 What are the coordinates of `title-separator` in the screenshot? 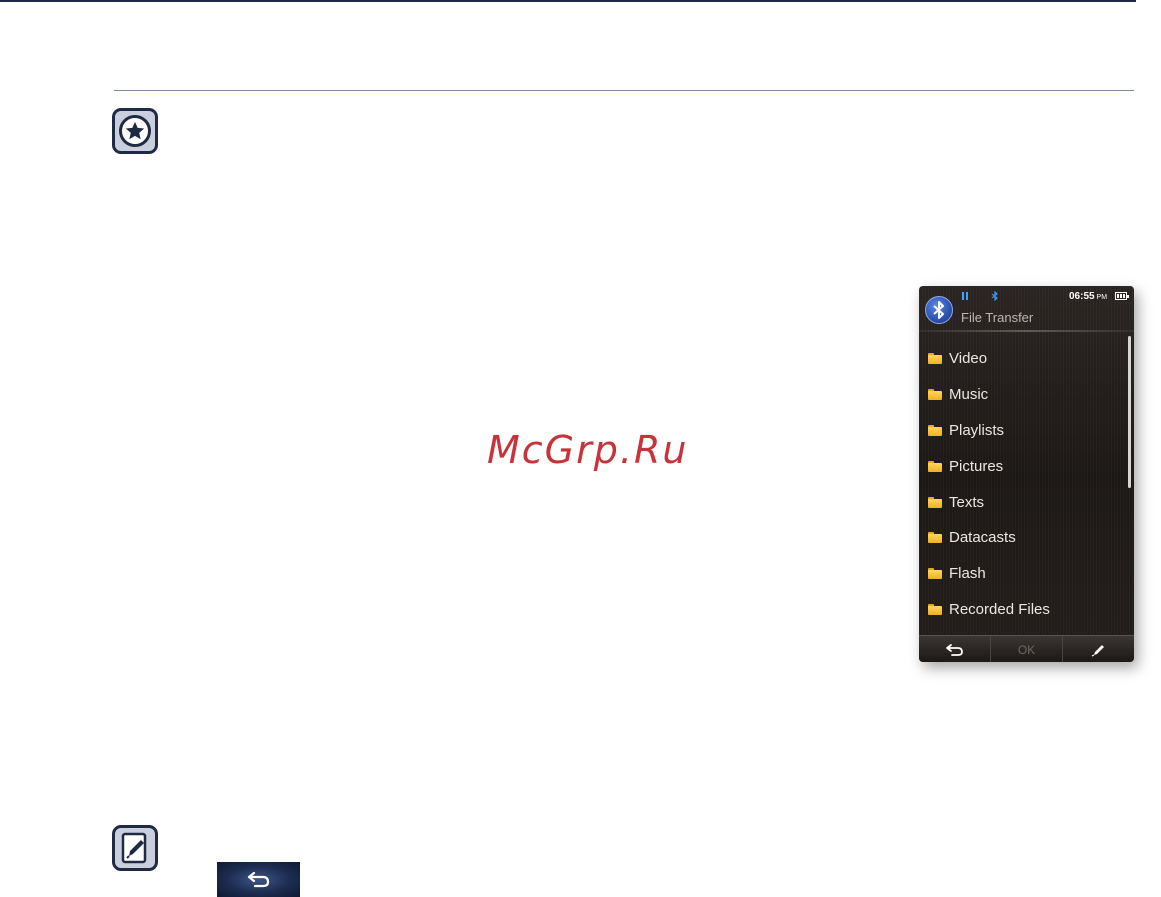 It's located at (1026, 331).